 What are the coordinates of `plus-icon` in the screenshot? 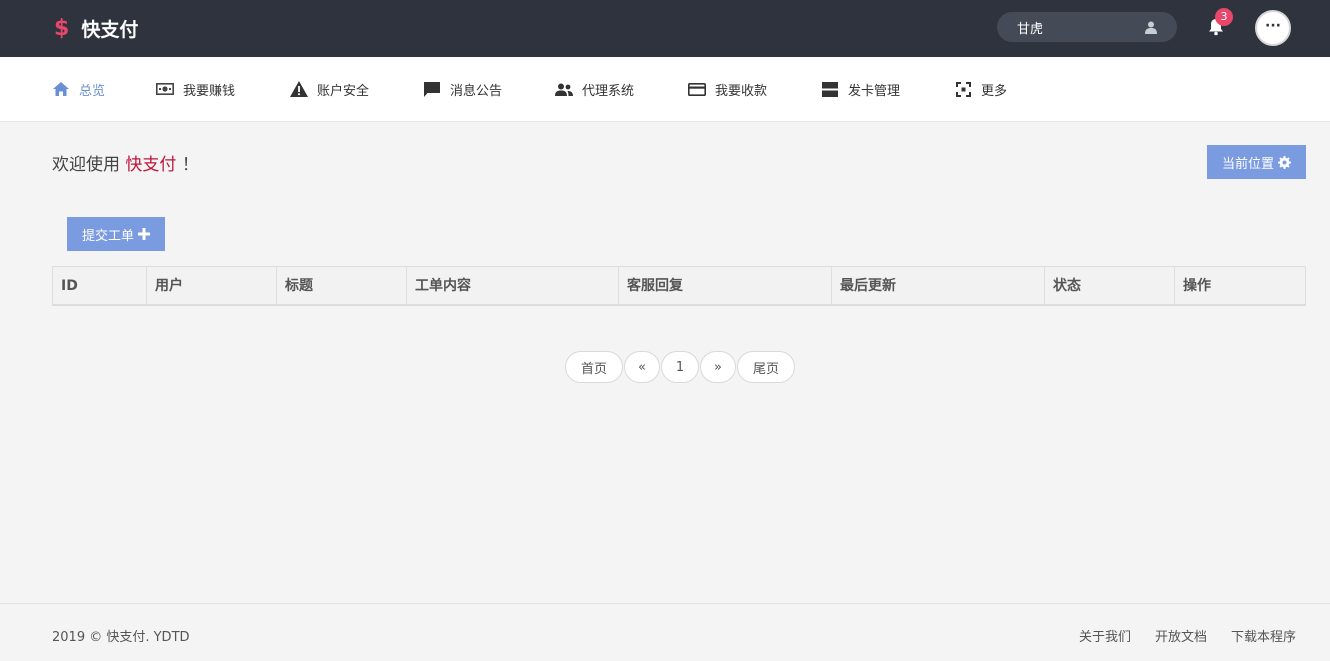 It's located at (144, 234).